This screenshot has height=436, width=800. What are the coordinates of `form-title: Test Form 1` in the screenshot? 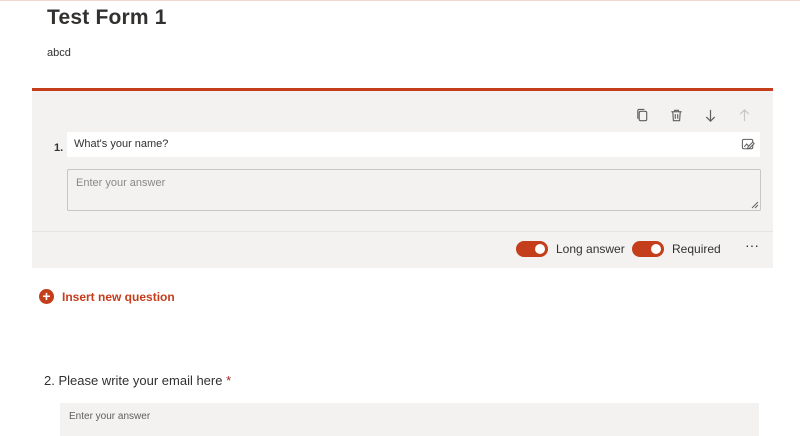 It's located at (107, 18).